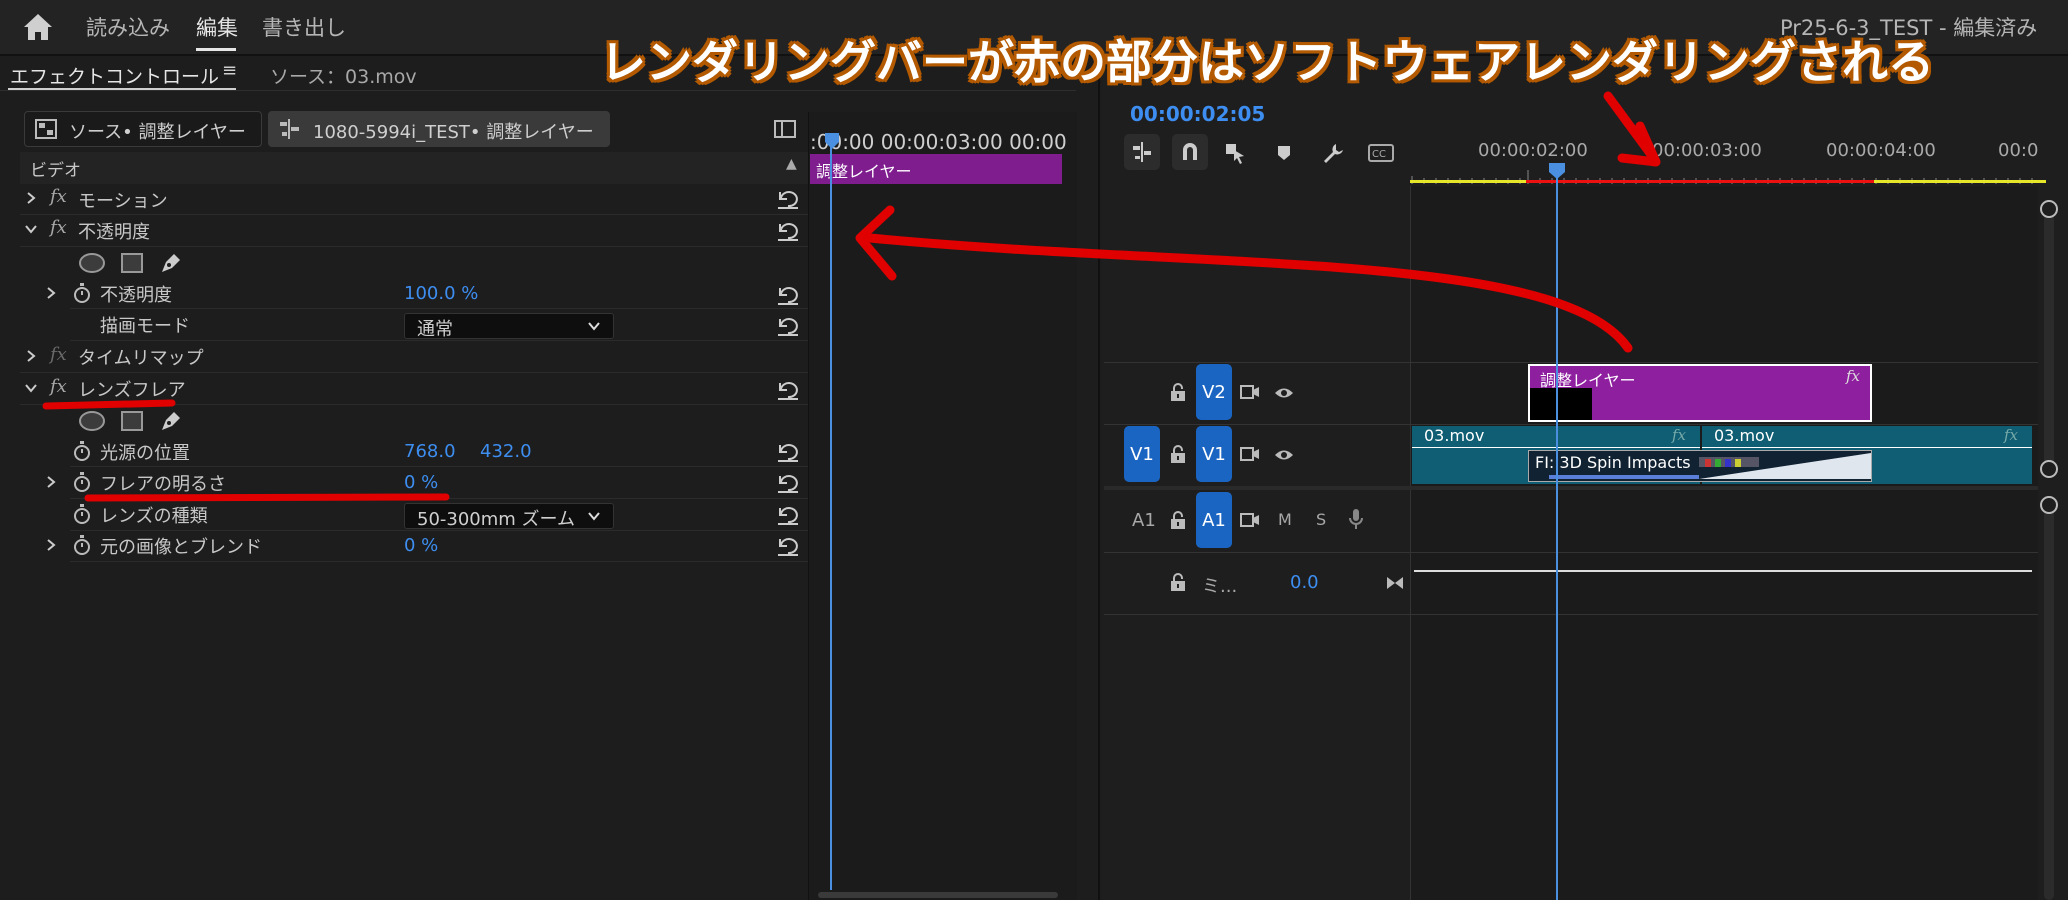  What do you see at coordinates (1381, 153) in the screenshot?
I see `captions-icon: CC` at bounding box center [1381, 153].